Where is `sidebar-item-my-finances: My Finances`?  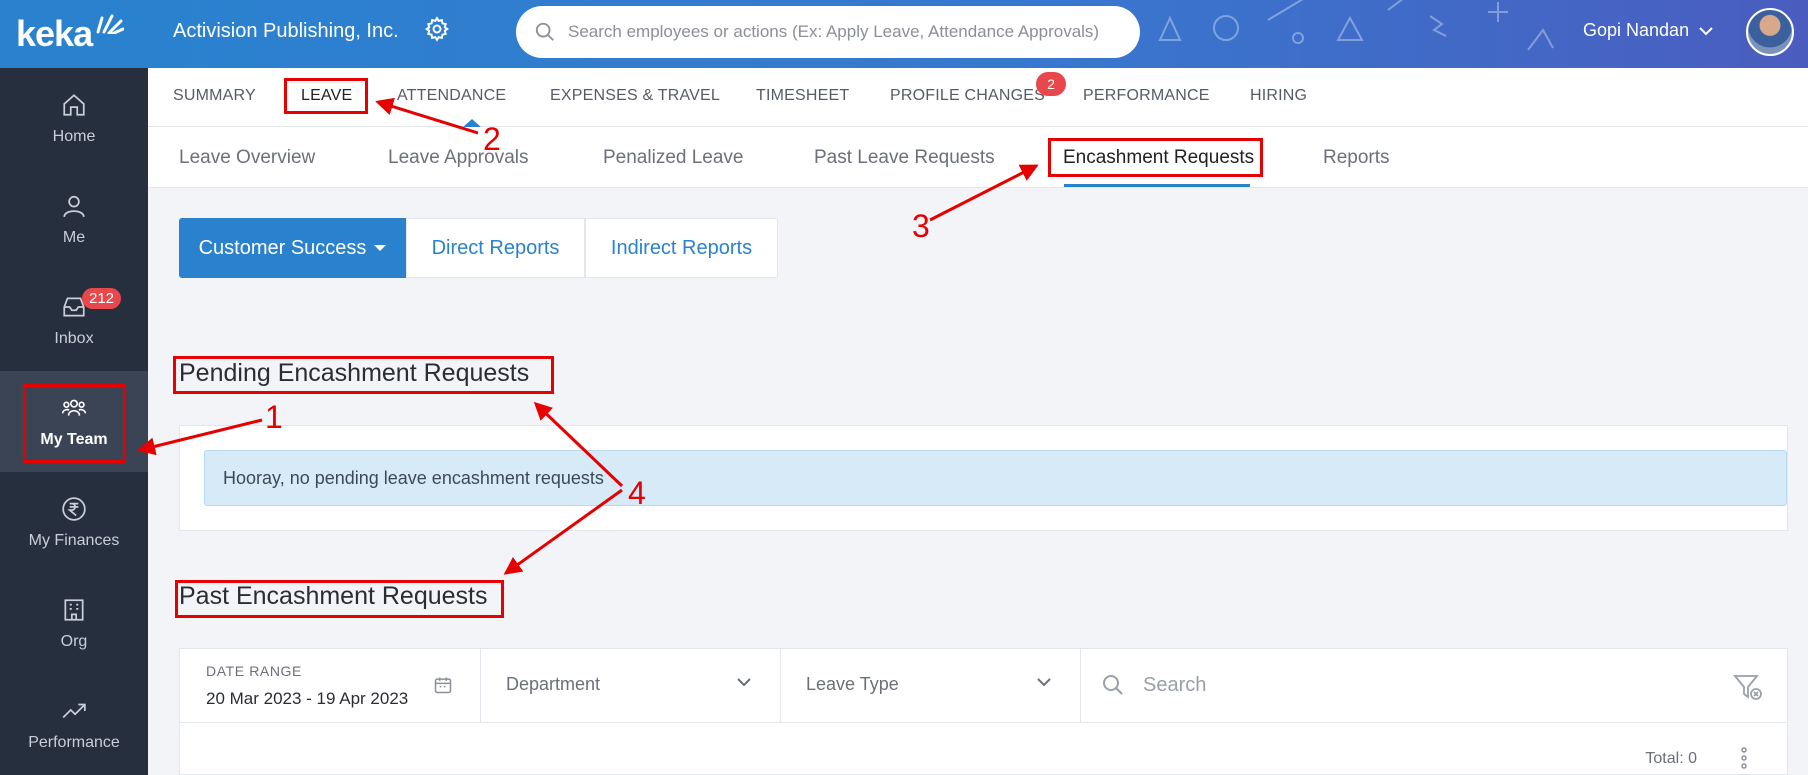 sidebar-item-my-finances: My Finances is located at coordinates (74, 522).